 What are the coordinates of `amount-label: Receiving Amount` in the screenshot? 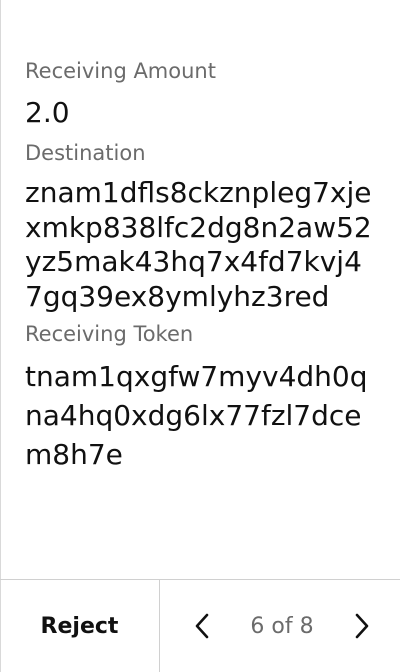 It's located at (120, 71).